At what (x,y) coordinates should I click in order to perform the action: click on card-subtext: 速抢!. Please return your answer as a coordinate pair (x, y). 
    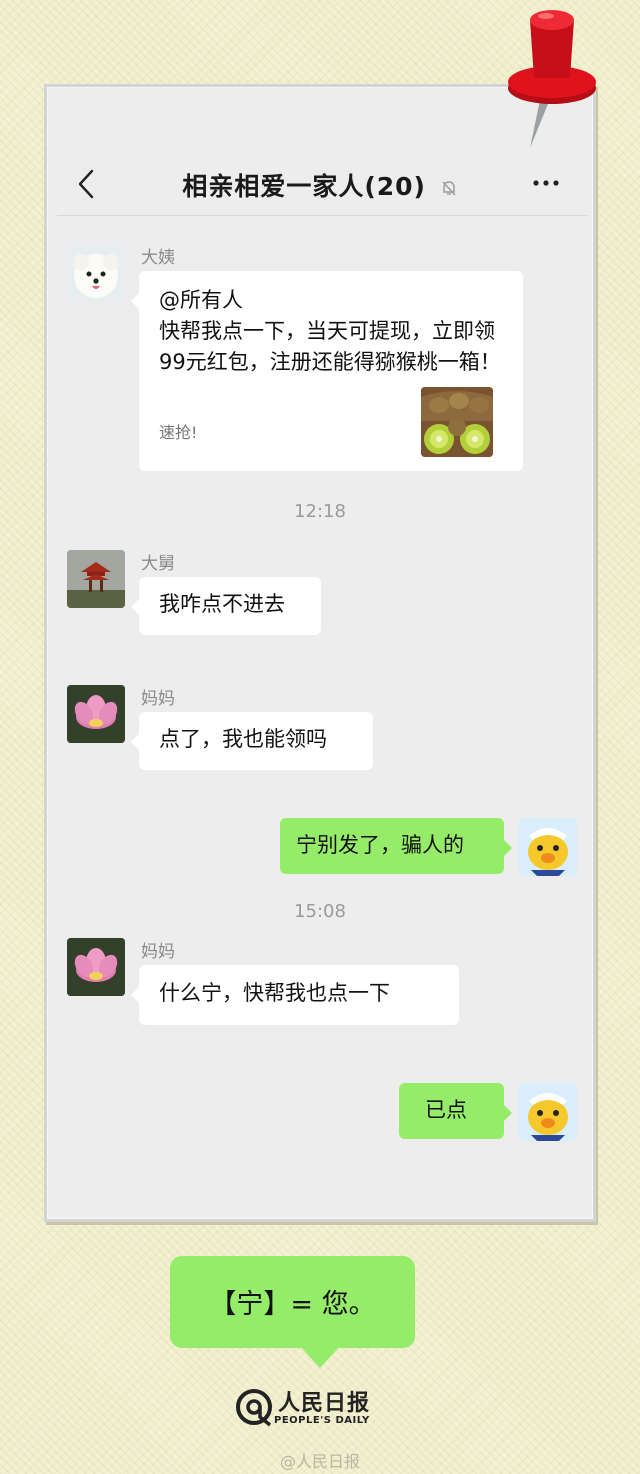
    Looking at the image, I should click on (178, 432).